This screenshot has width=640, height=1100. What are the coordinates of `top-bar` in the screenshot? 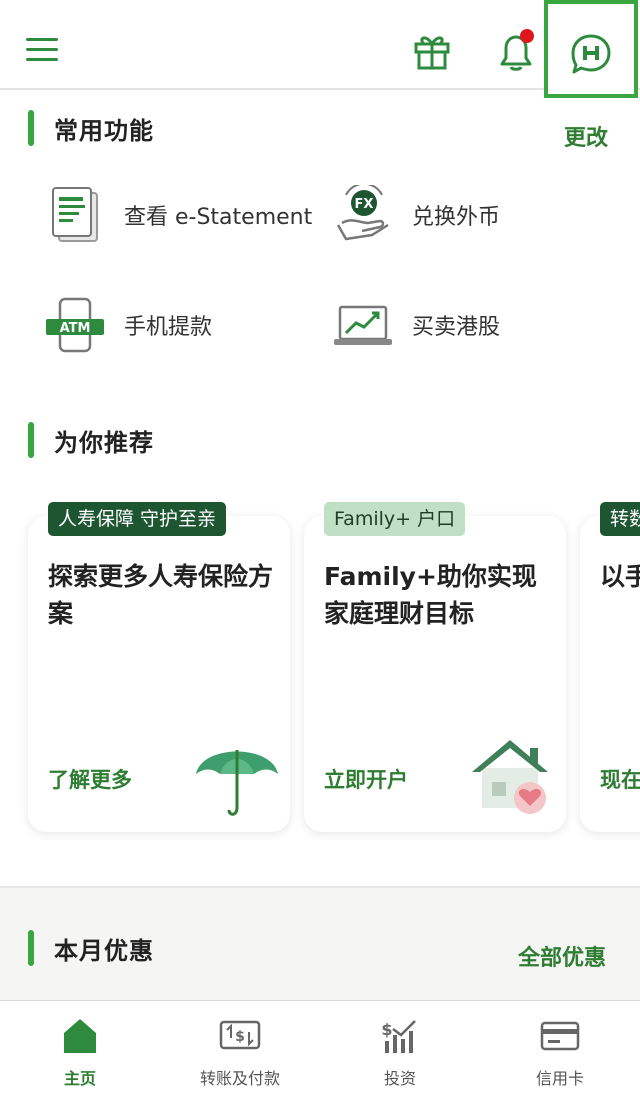 It's located at (320, 49).